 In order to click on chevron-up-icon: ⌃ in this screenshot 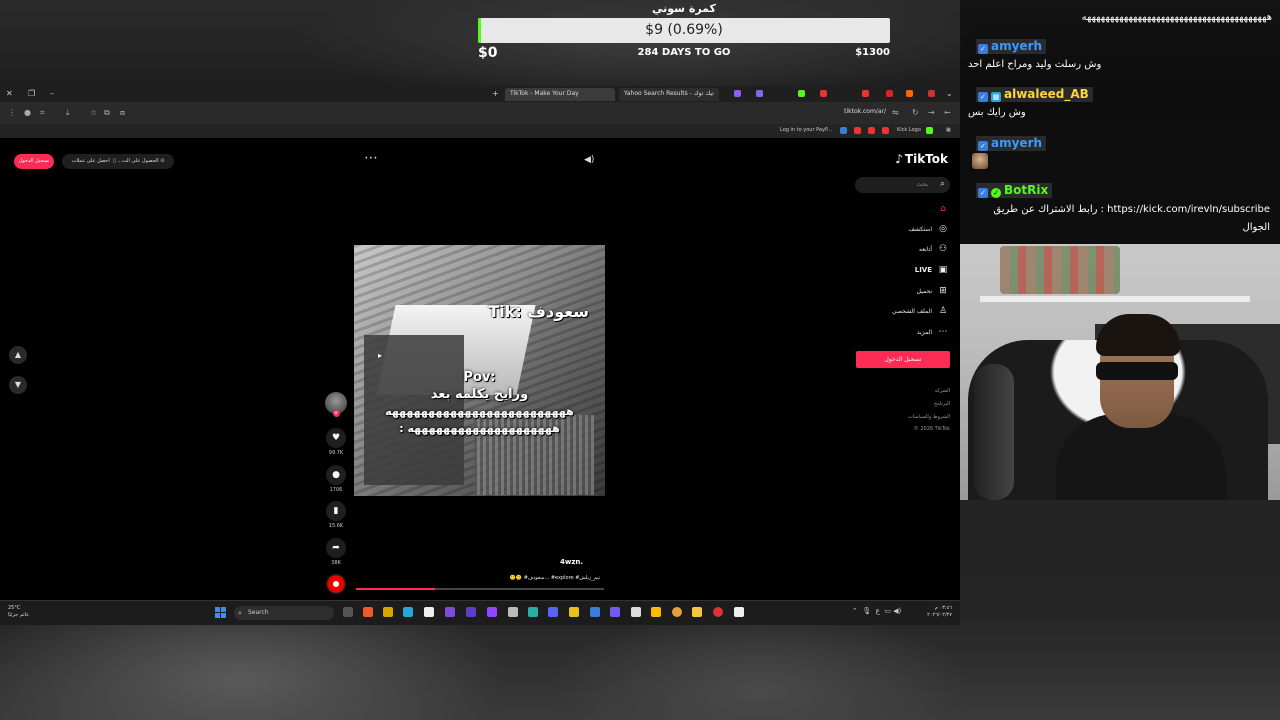, I will do `click(855, 611)`.